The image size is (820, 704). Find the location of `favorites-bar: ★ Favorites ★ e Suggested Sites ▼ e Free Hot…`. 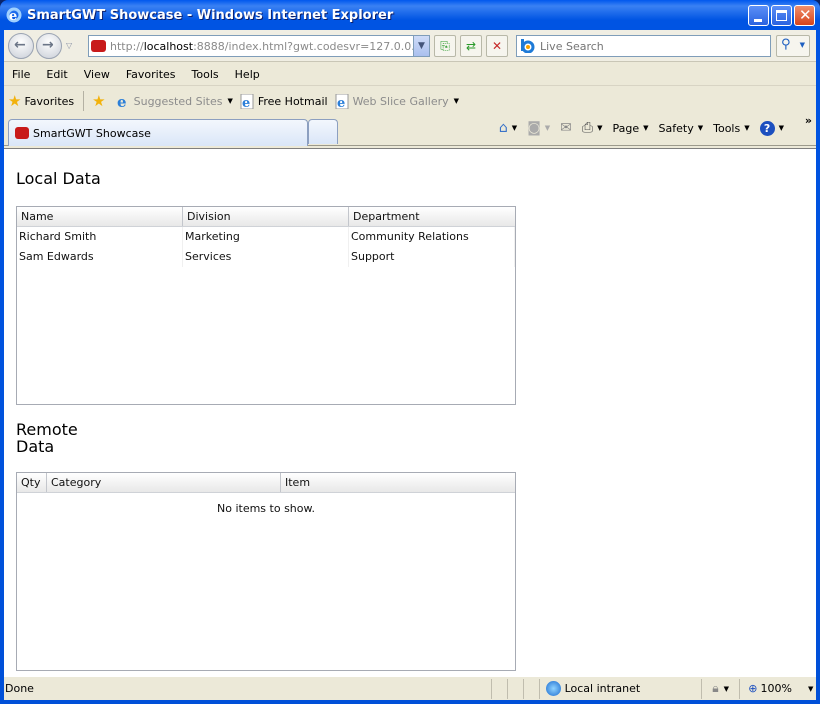

favorites-bar: ★ Favorites ★ e Suggested Sites ▼ e Free Hot… is located at coordinates (410, 101).